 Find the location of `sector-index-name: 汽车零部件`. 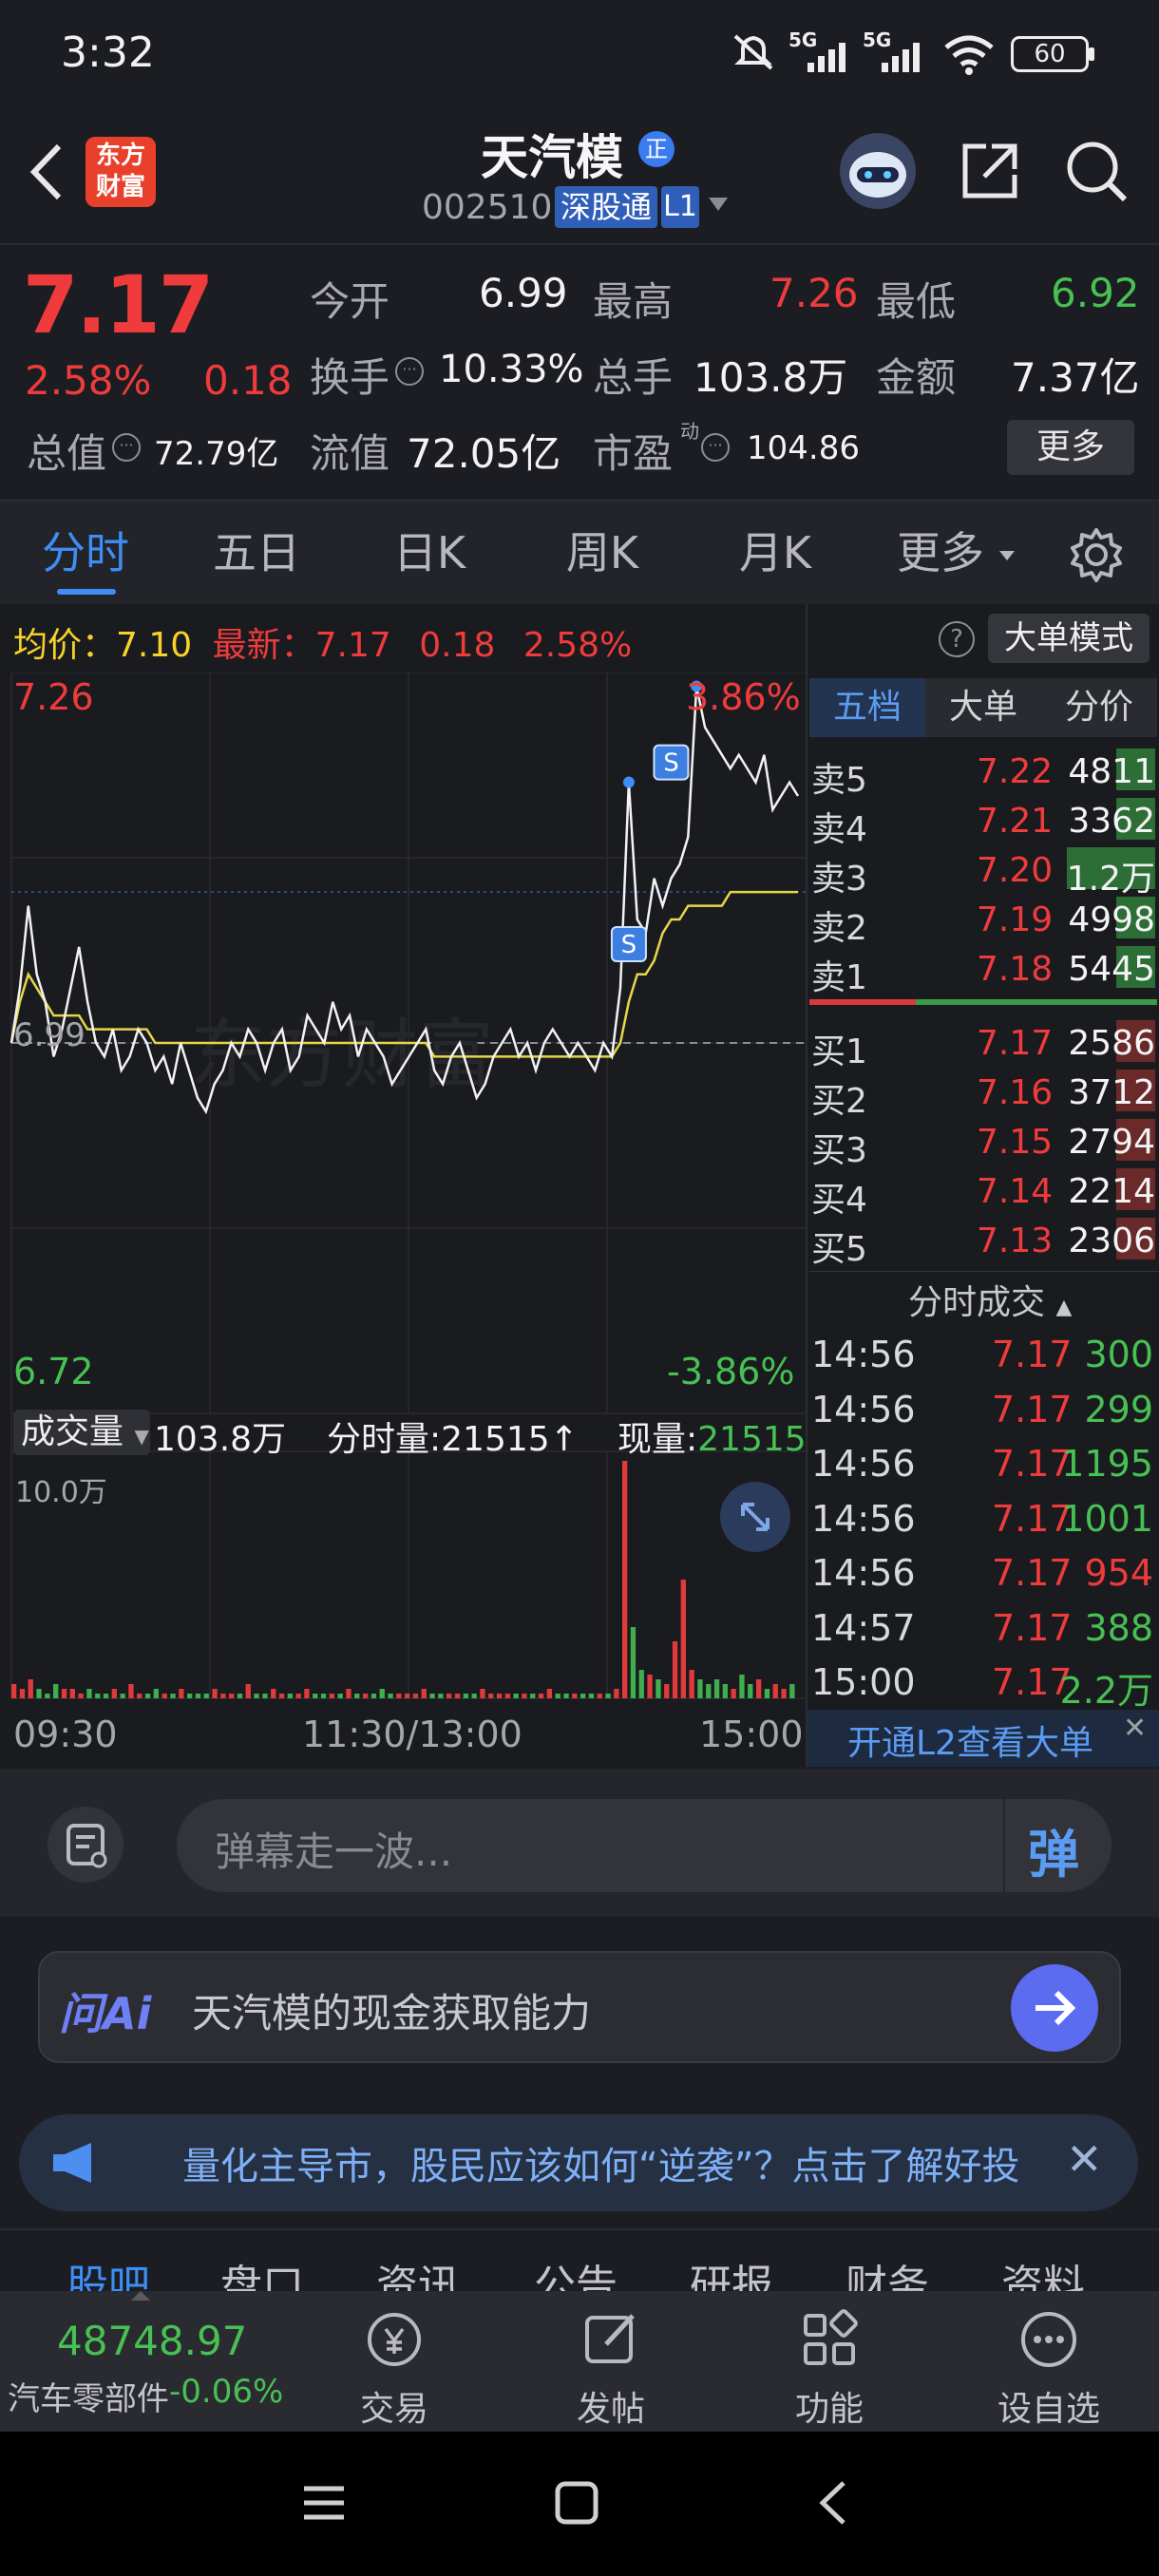

sector-index-name: 汽车零部件 is located at coordinates (88, 2396).